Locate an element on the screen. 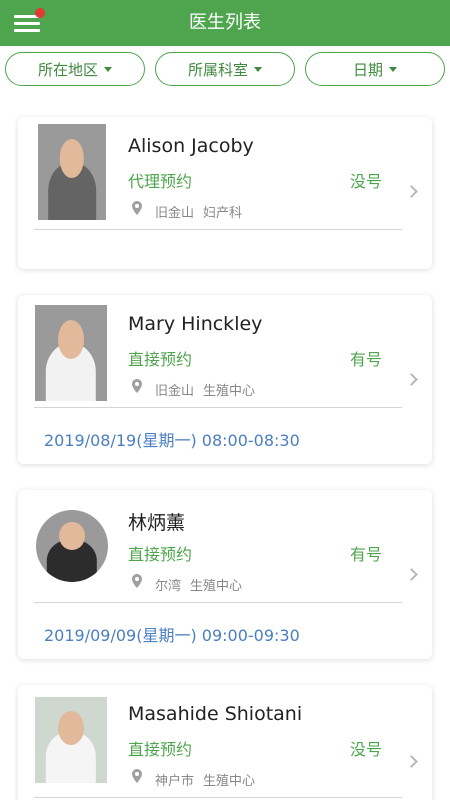 The width and height of the screenshot is (450, 800). doctor-location: 旧金山 生殖中心 is located at coordinates (209, 389).